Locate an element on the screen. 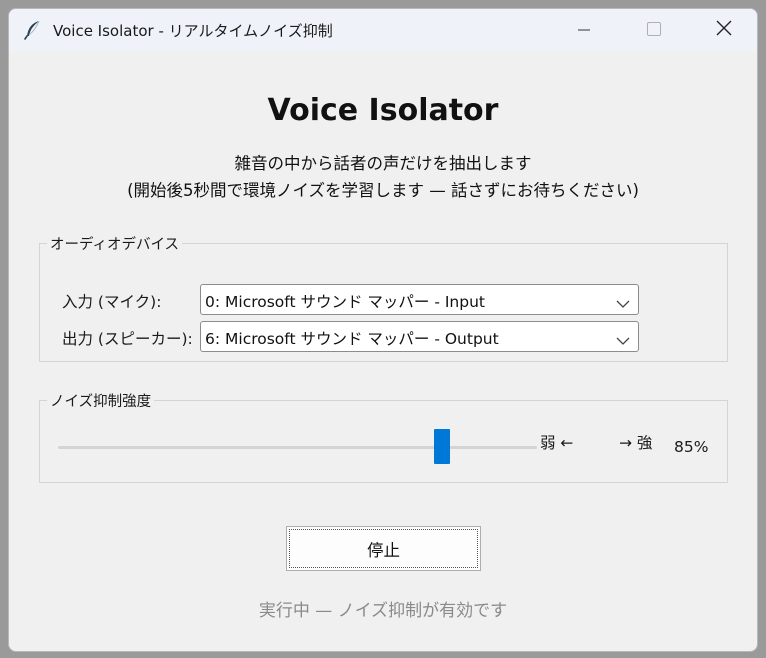 The image size is (766, 658). input-device-label: 入力 (マイク): is located at coordinates (112, 302).